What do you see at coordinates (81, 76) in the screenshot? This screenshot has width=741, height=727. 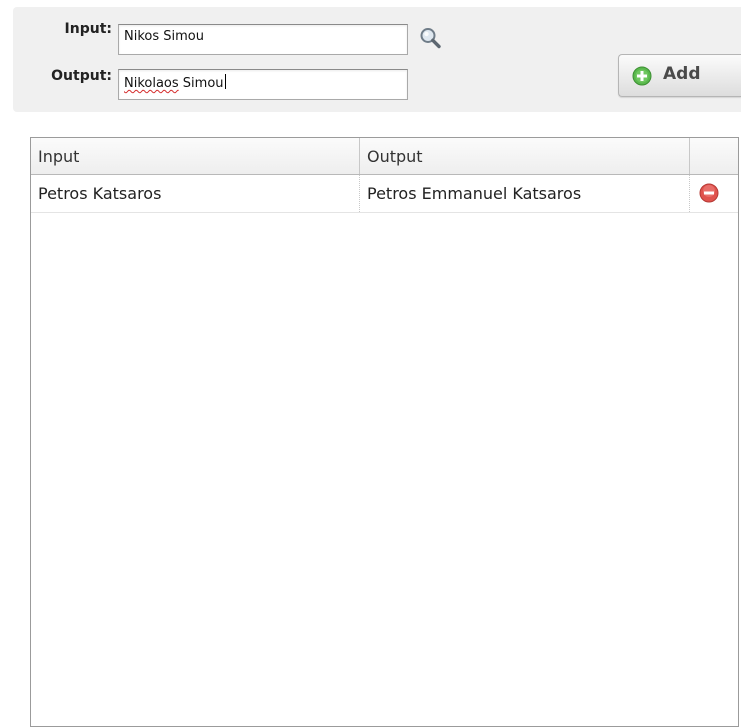 I see `output-label: Output:` at bounding box center [81, 76].